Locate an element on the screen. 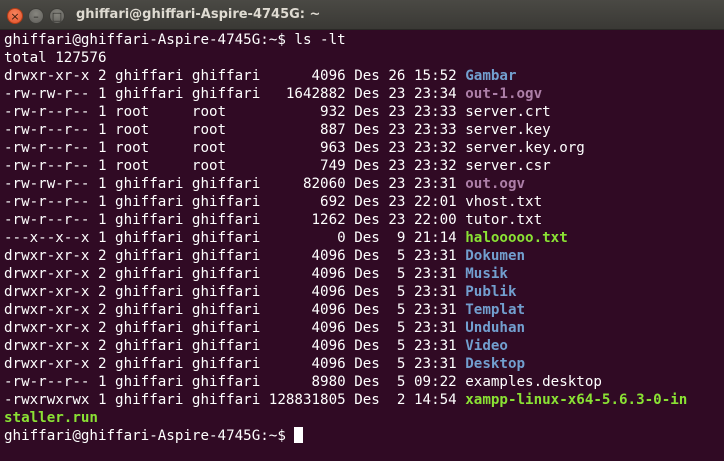  minimize-button: – is located at coordinates (36, 16).